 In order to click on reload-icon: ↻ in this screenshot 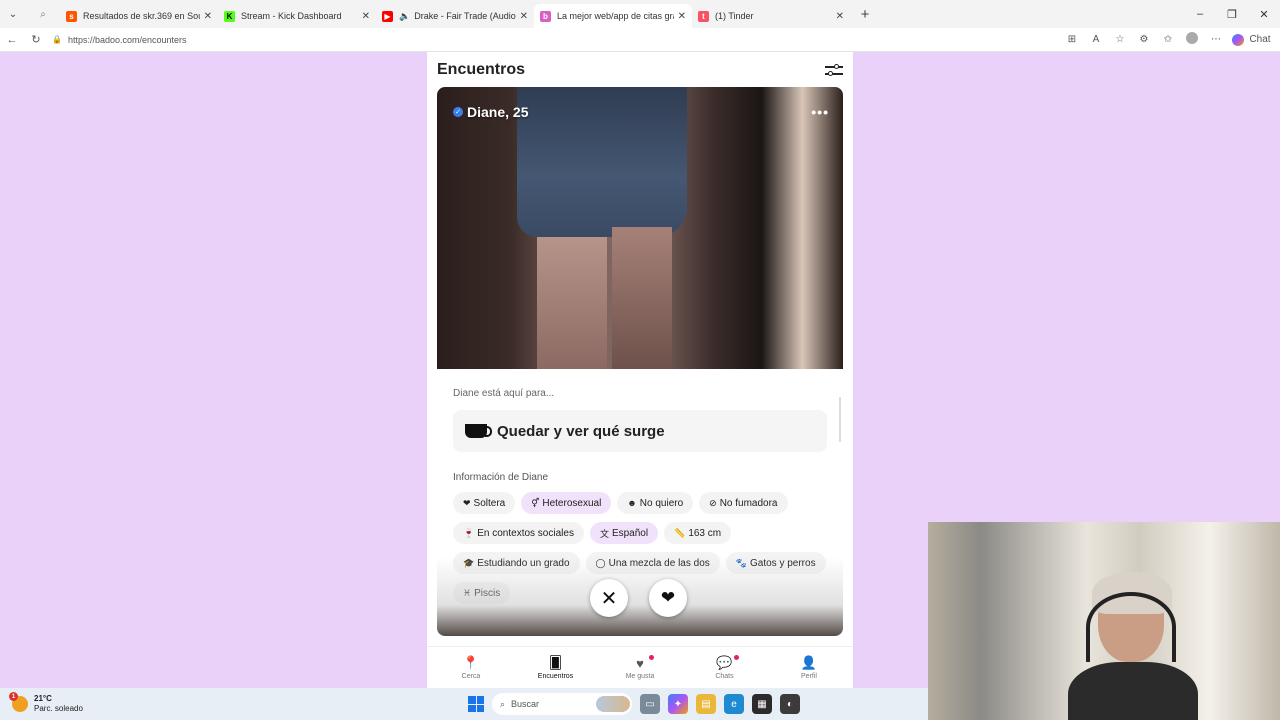, I will do `click(36, 39)`.